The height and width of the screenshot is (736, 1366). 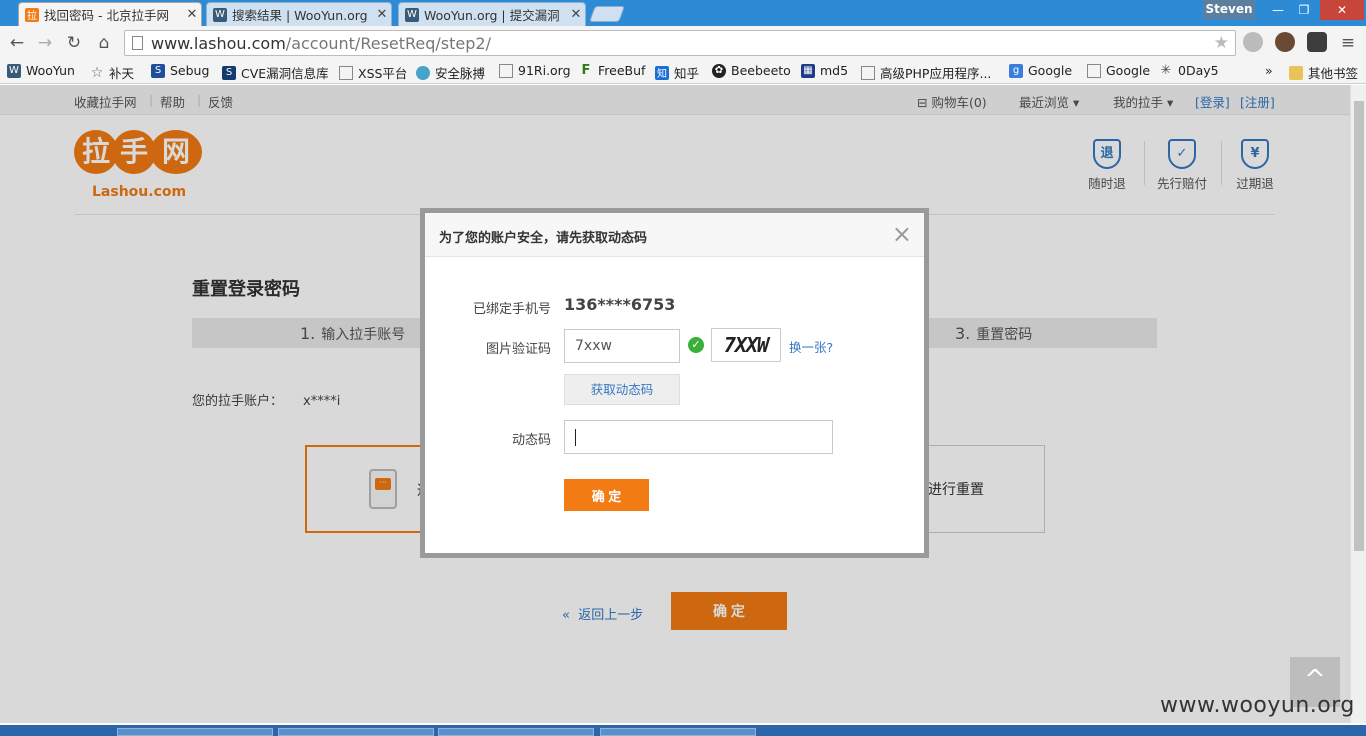 I want to click on dynamic-code-input, so click(x=698, y=437).